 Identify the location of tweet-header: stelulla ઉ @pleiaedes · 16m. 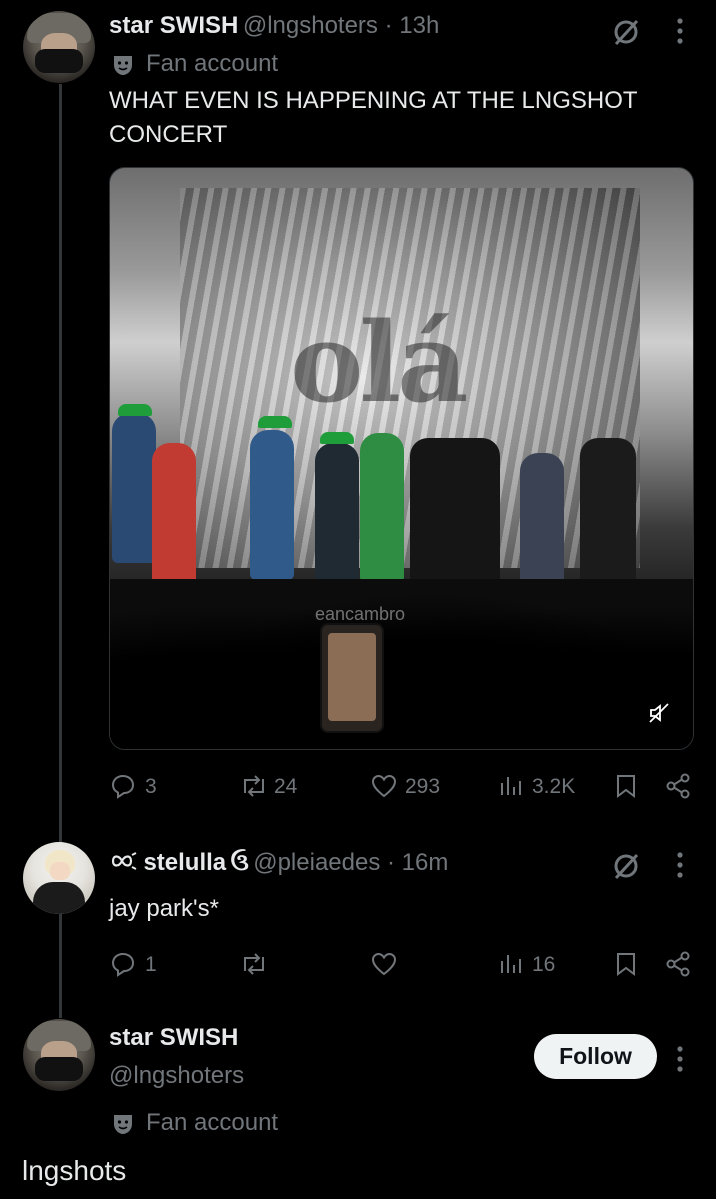
(278, 863).